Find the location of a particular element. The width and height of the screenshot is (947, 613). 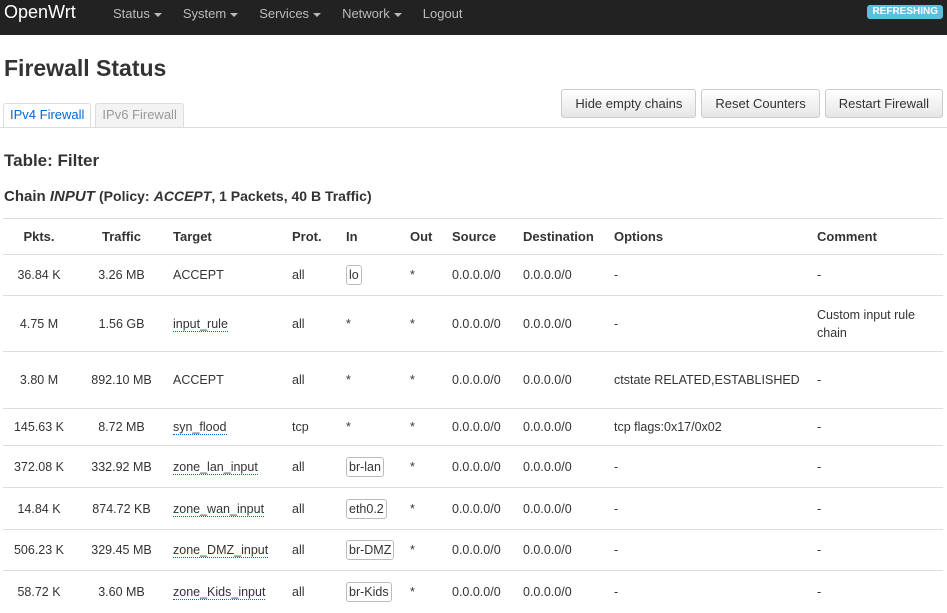

tab-ipv6-firewall: IPv6 Firewall is located at coordinates (139, 115).